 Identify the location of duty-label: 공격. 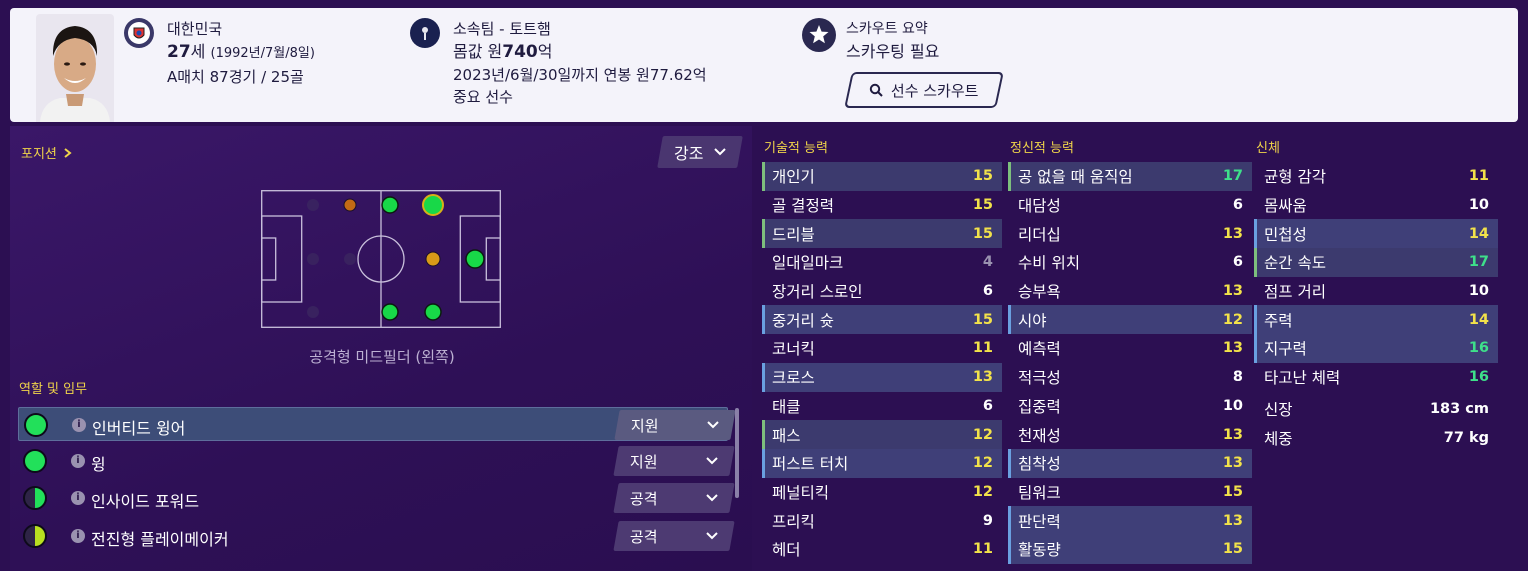
(644, 536).